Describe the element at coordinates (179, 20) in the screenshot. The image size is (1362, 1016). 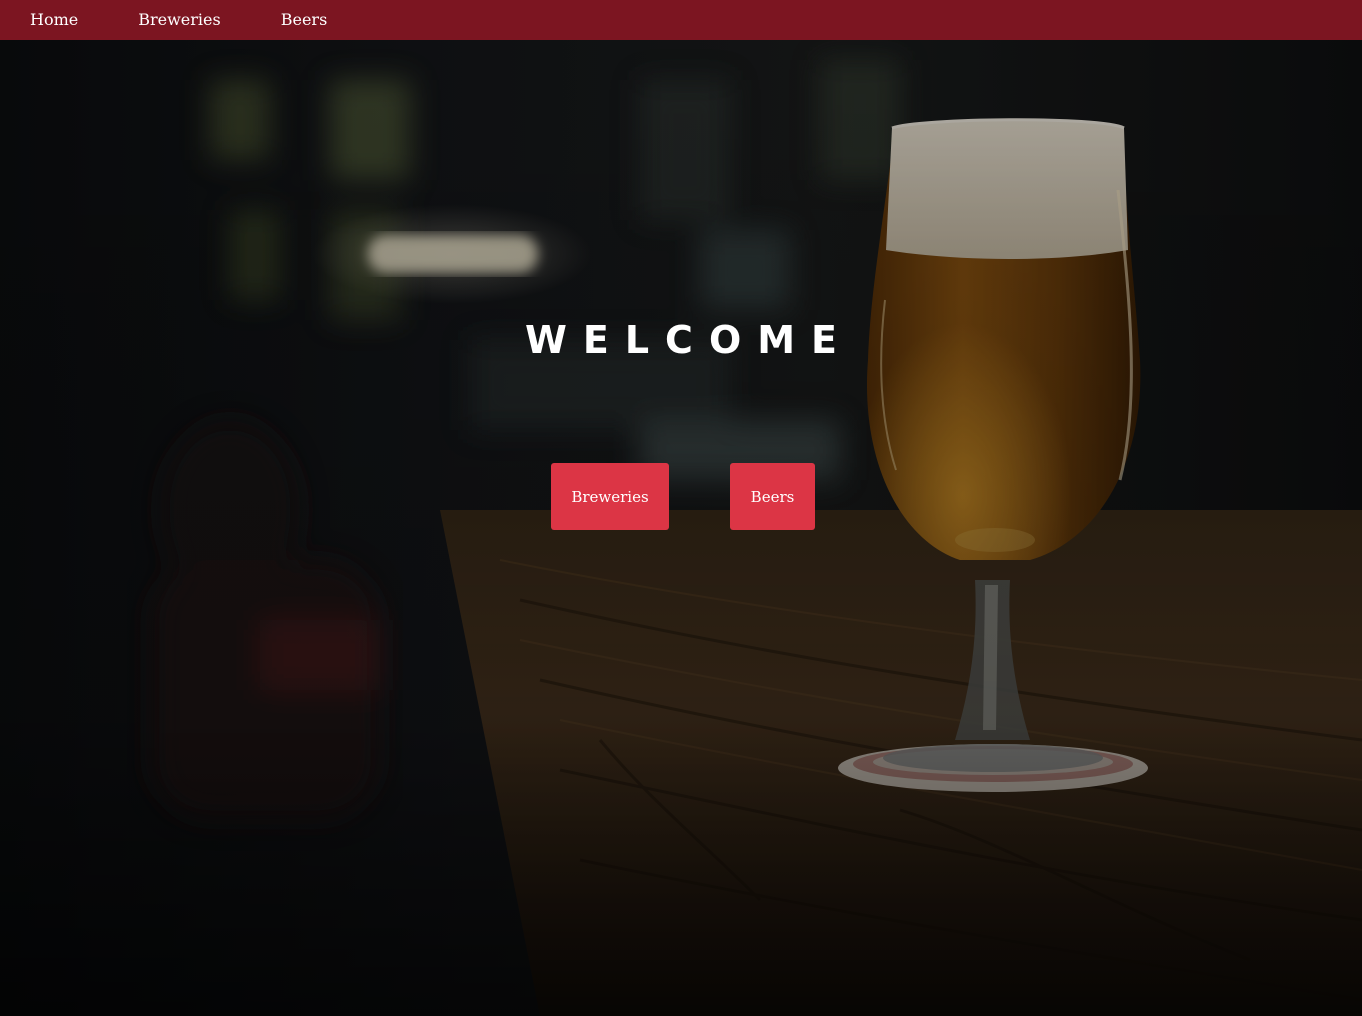
I see `nav-link-breweries: Breweries` at that location.